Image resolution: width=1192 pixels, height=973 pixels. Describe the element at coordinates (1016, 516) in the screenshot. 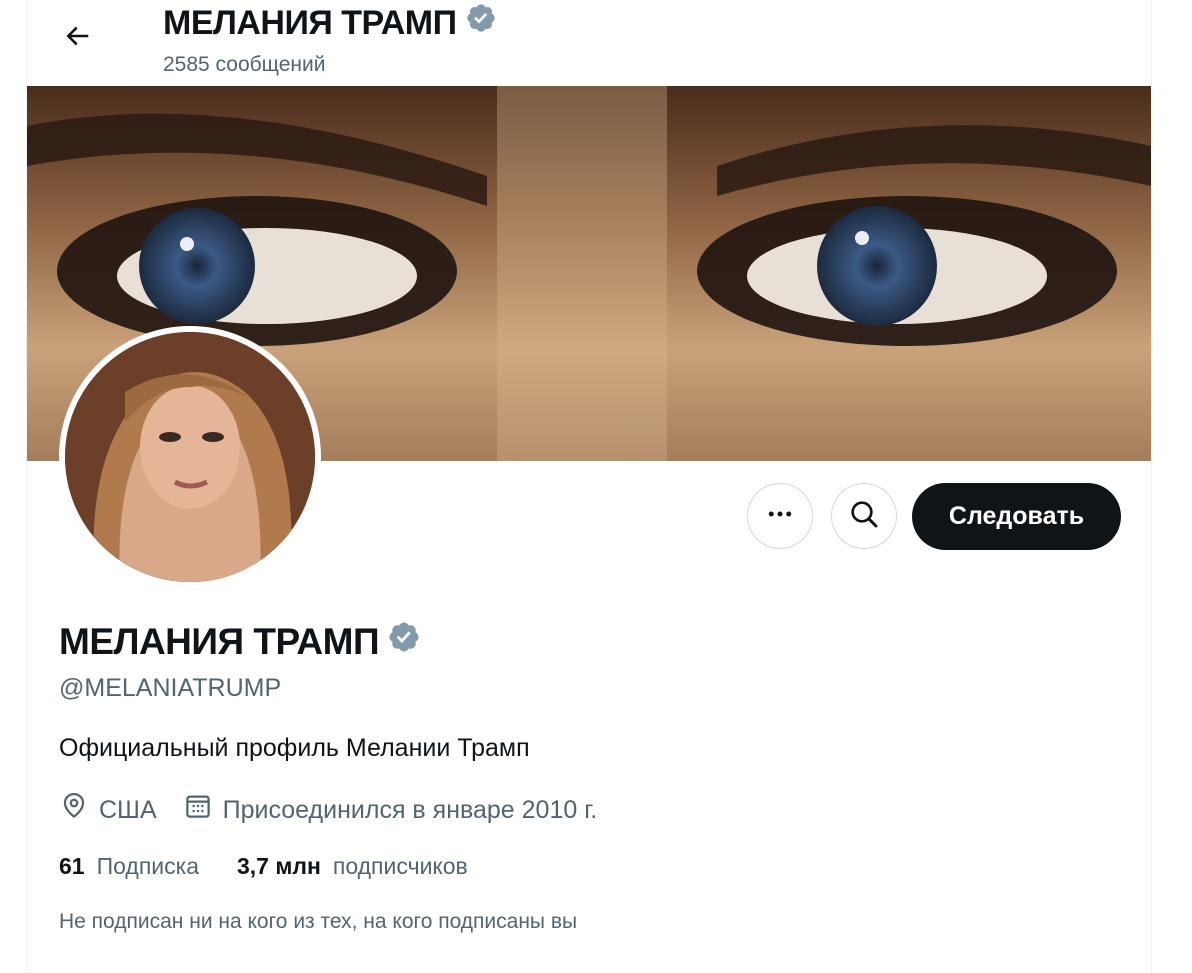

I see `follow-button: Следовать` at that location.